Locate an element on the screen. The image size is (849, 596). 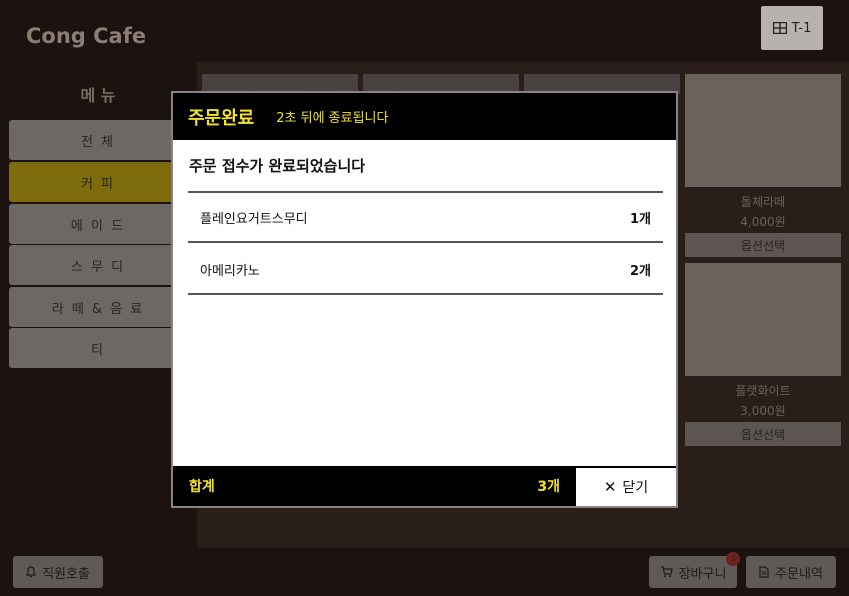
total-quantity: 3개 is located at coordinates (548, 487).